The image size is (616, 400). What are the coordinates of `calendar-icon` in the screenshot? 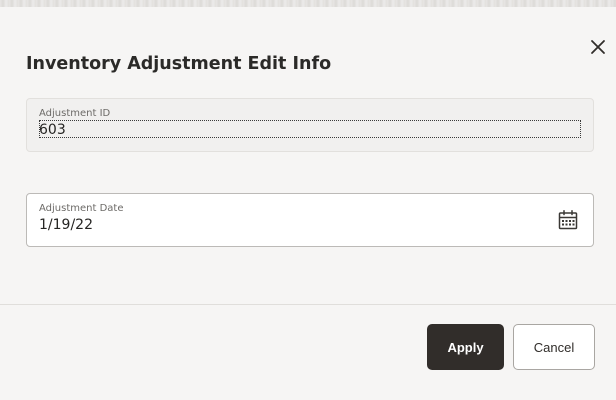 It's located at (568, 220).